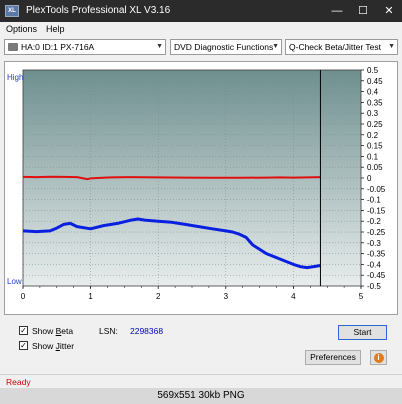 The width and height of the screenshot is (402, 404). I want to click on y-tick-label: 0.05, so click(375, 167).